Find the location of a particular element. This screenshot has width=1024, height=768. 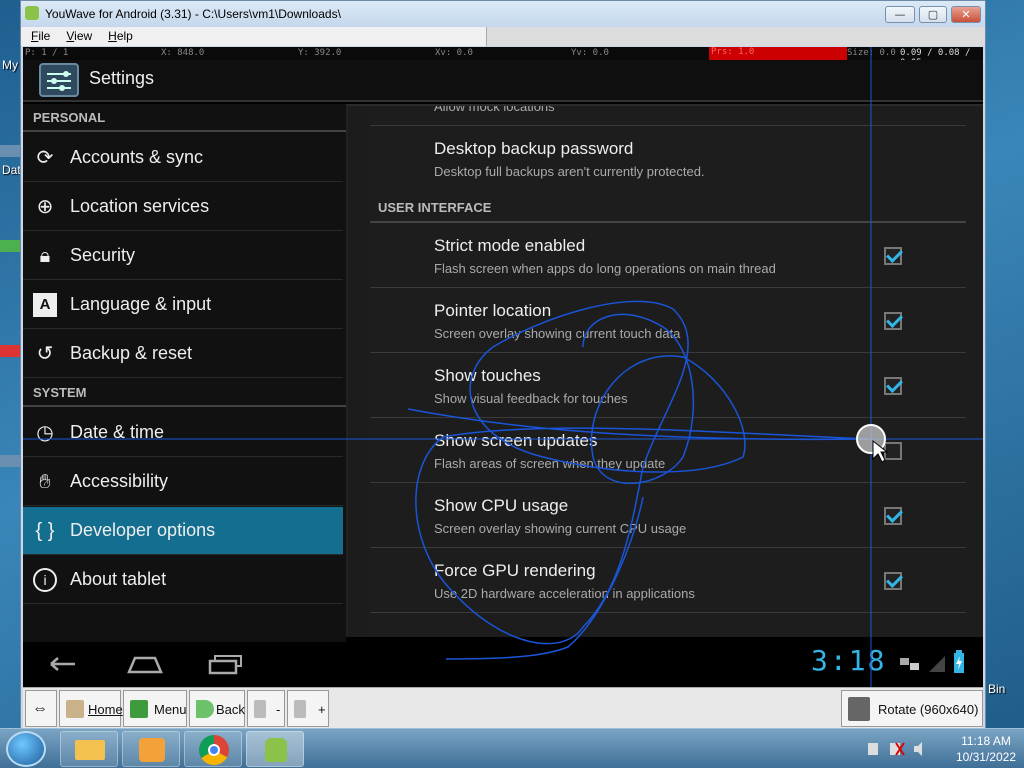

home-icon is located at coordinates (75, 709).